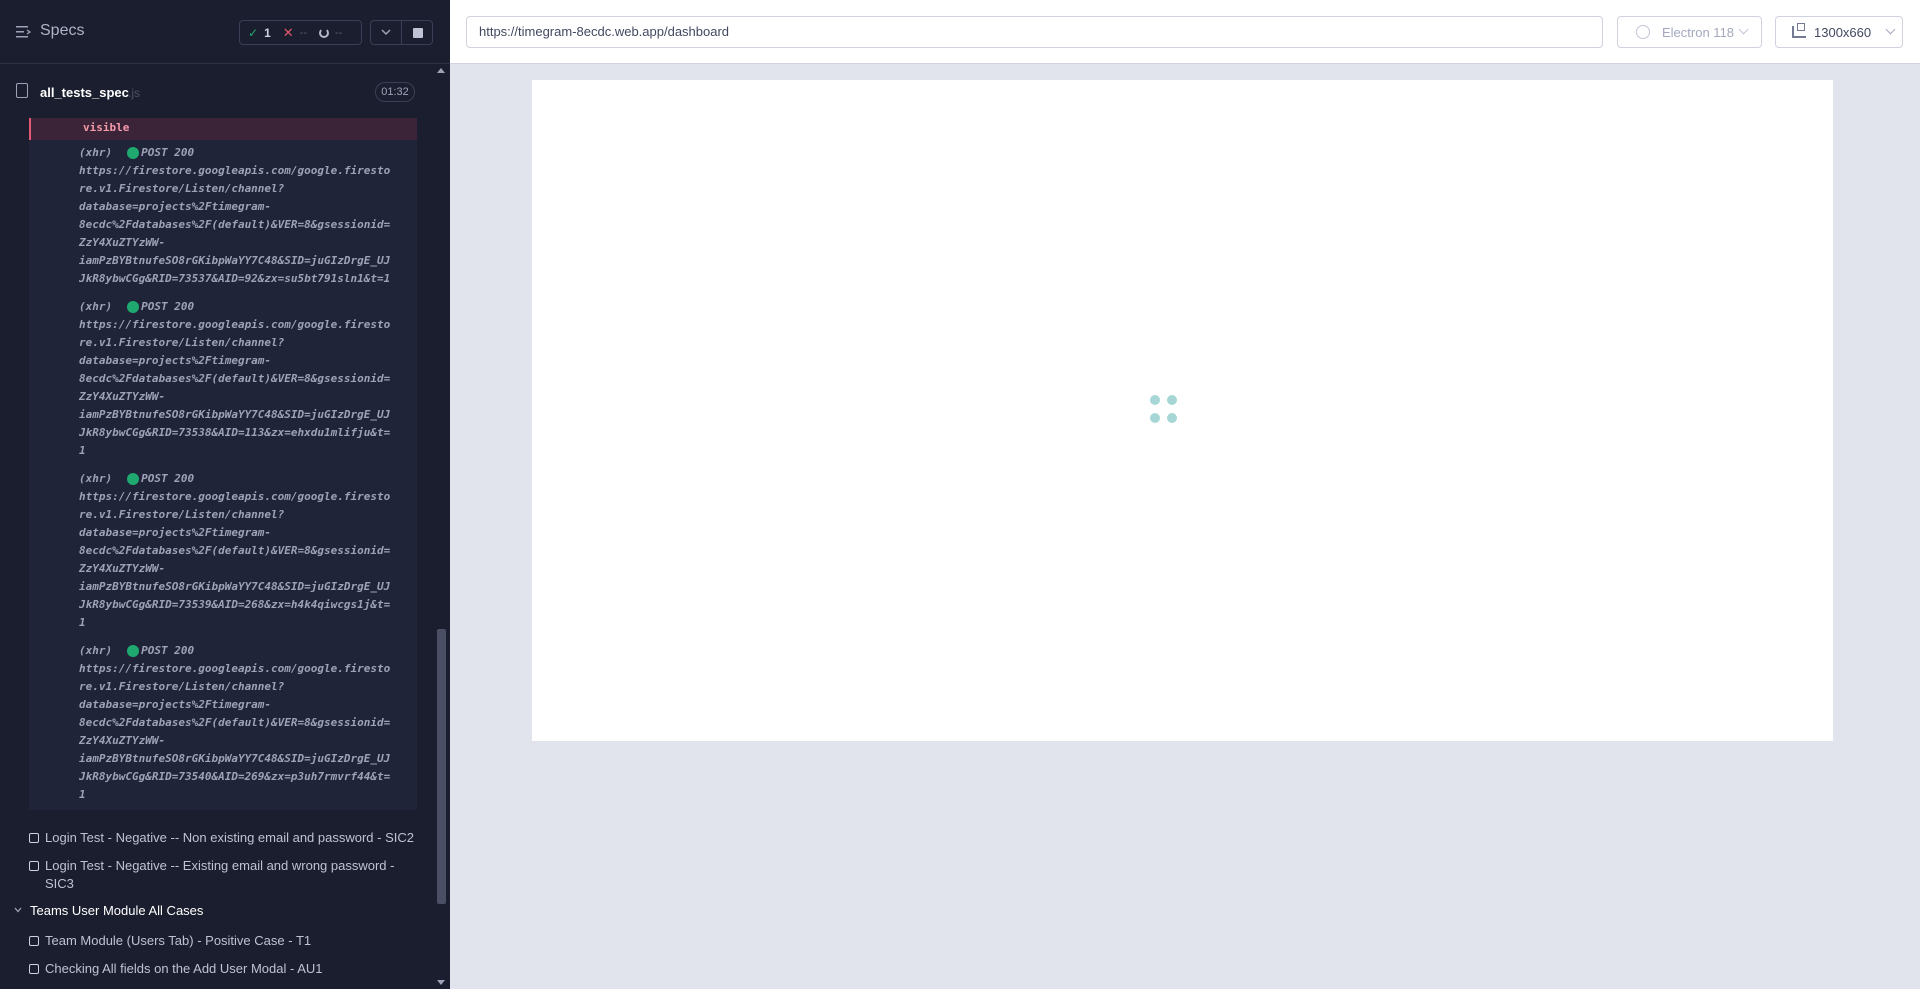 This screenshot has height=989, width=1920. Describe the element at coordinates (84, 92) in the screenshot. I see `spec-name: all_tests_spec` at that location.